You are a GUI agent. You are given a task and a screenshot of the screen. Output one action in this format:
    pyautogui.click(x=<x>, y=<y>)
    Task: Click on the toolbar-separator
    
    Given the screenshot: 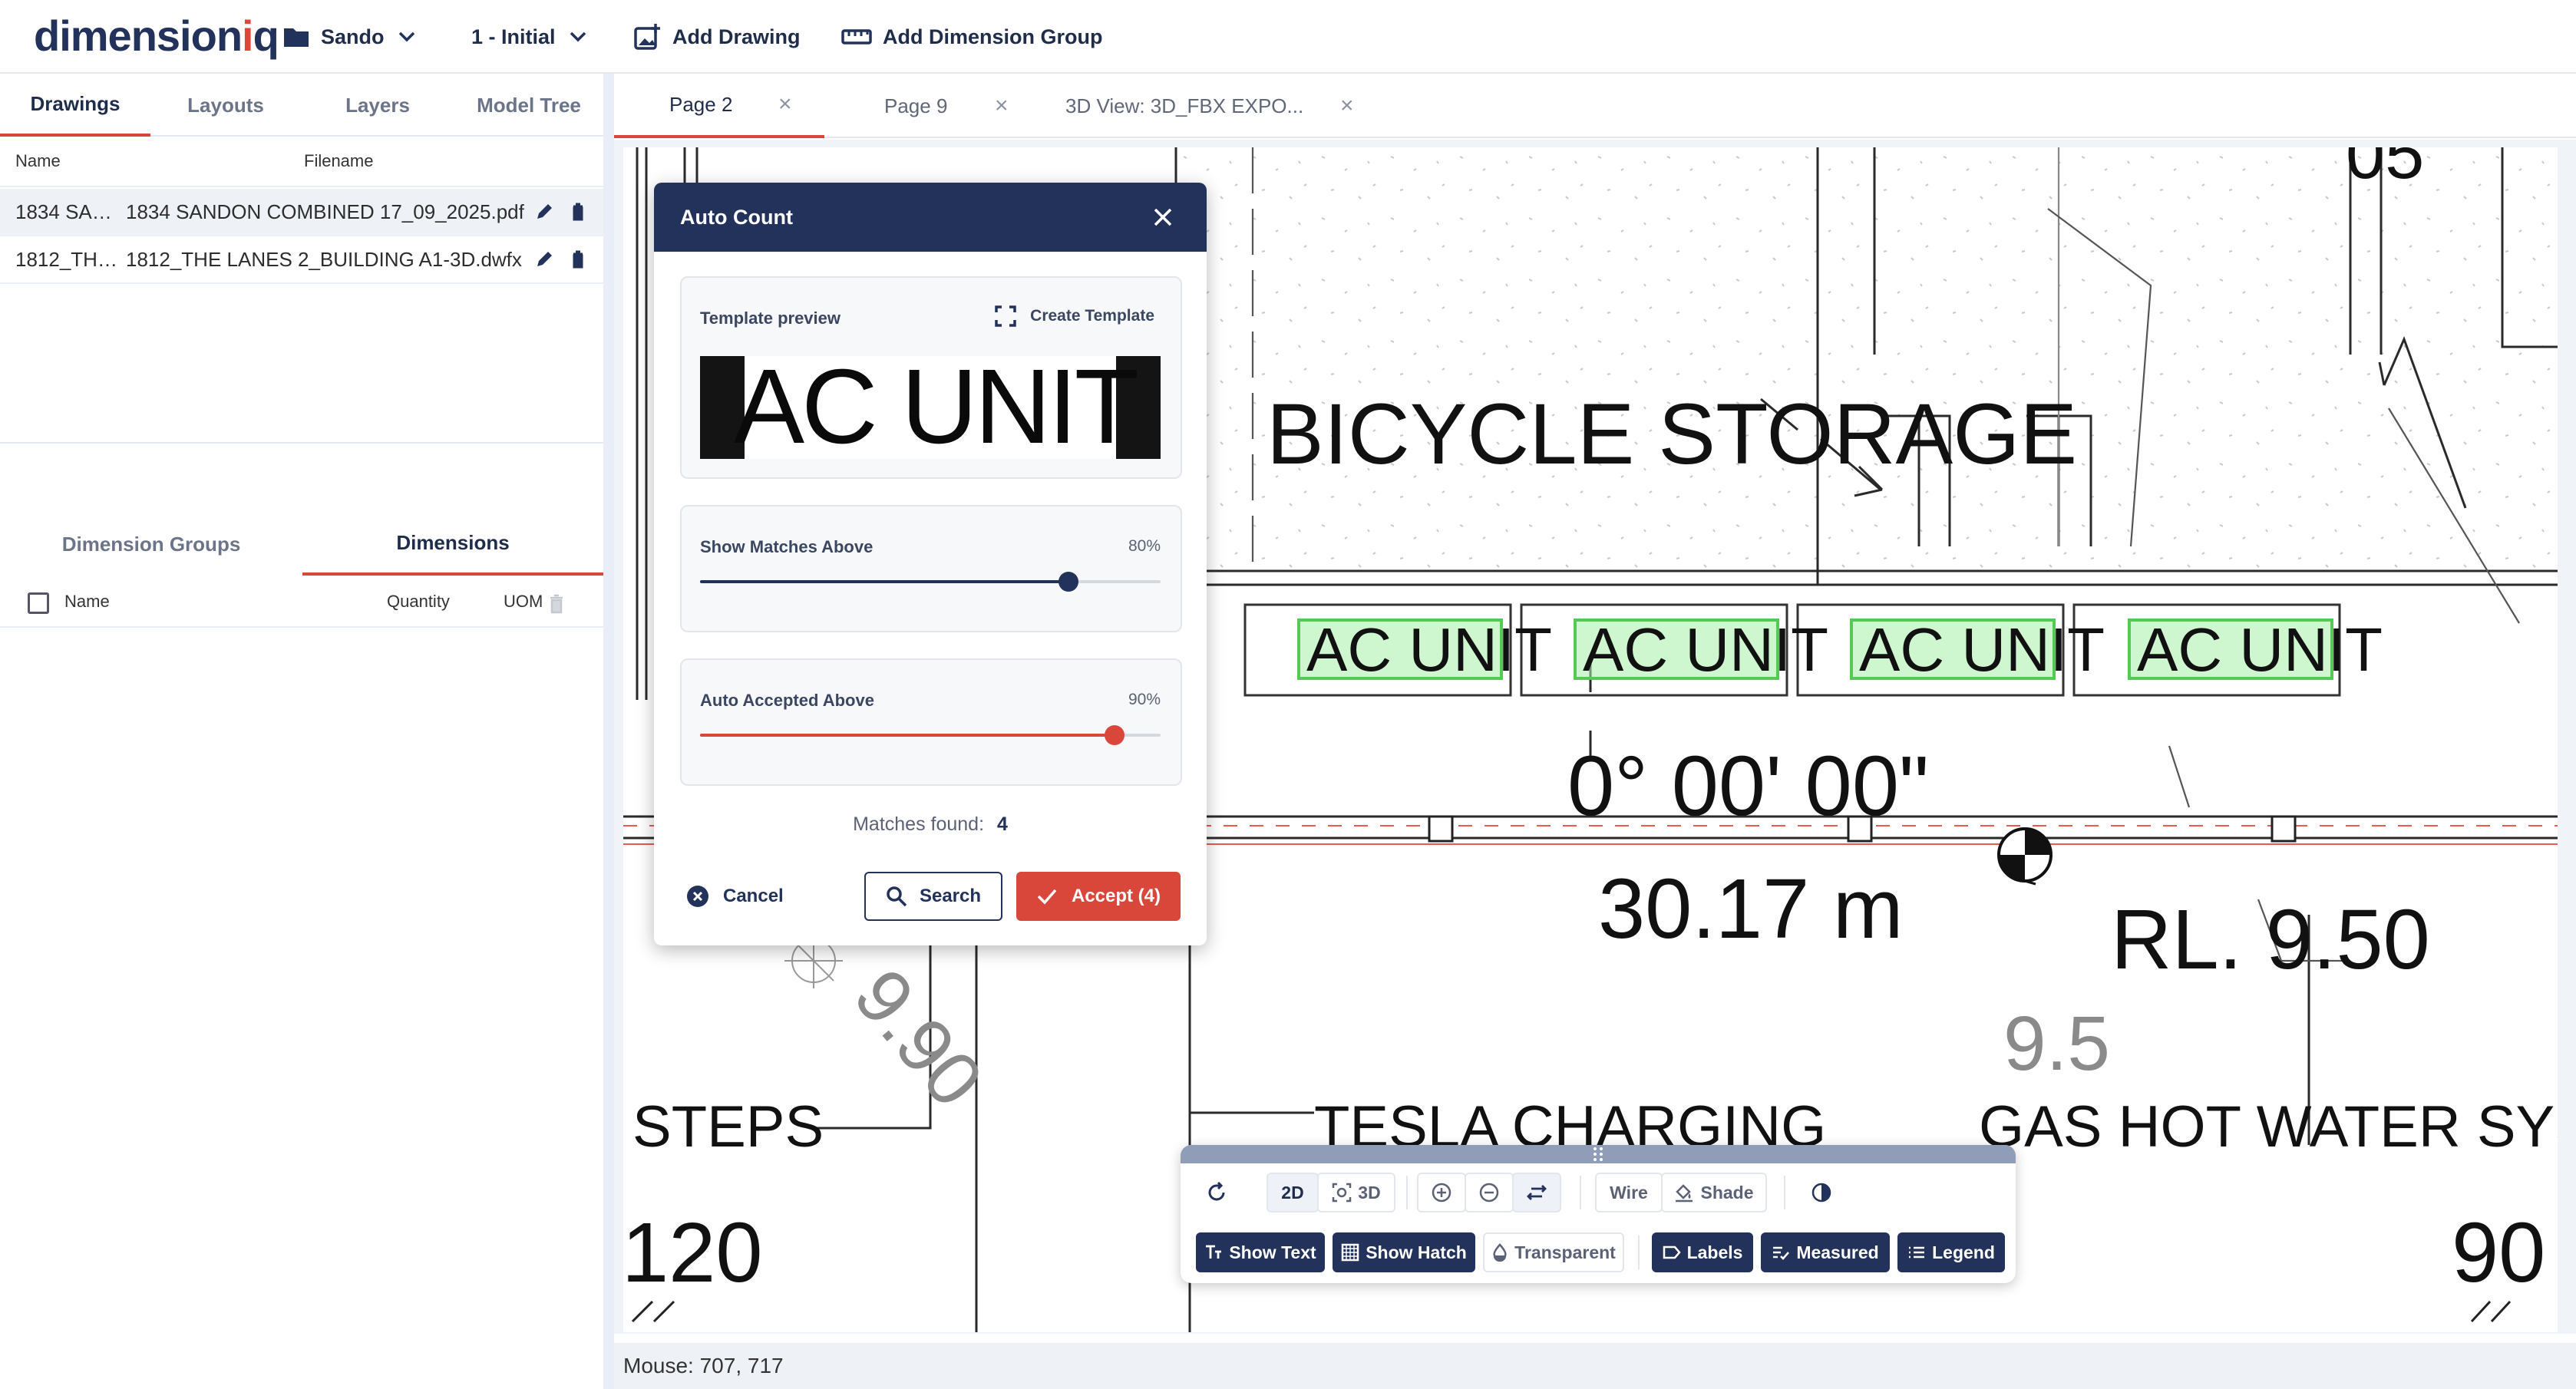 What is the action you would take?
    pyautogui.click(x=1639, y=1252)
    